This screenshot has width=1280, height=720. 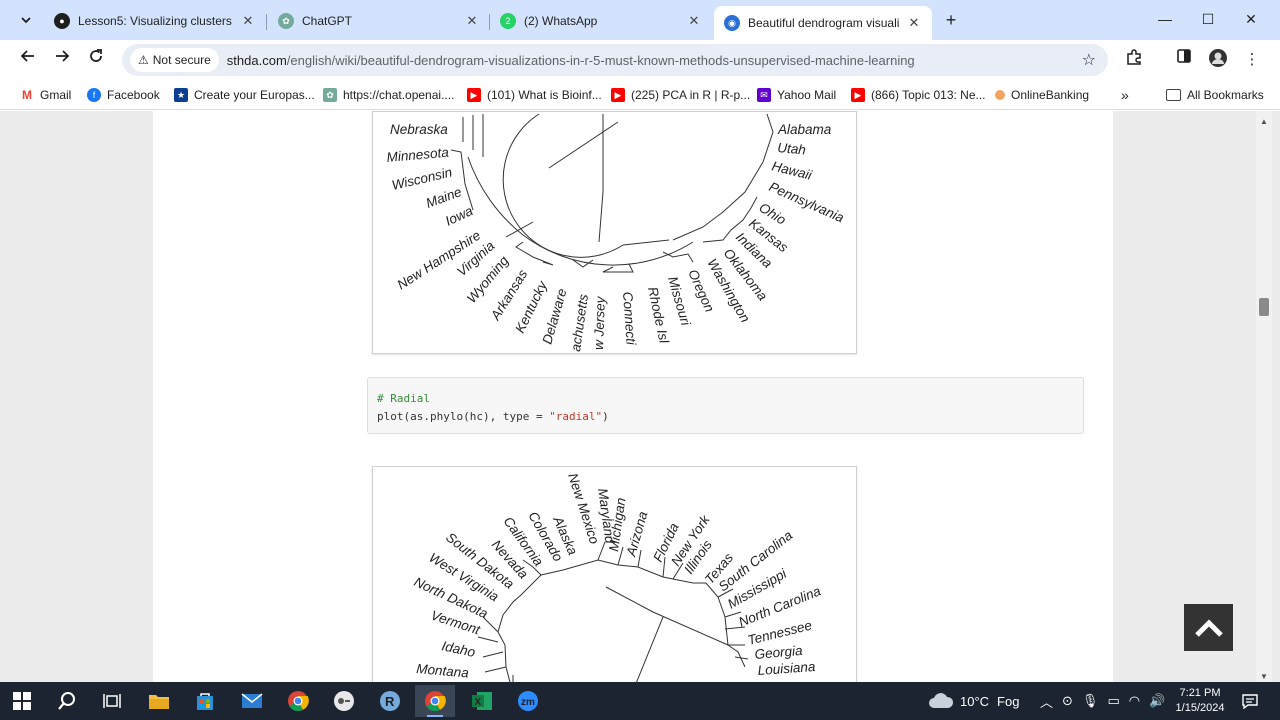 I want to click on tip-label: Louisiana, so click(x=786, y=668).